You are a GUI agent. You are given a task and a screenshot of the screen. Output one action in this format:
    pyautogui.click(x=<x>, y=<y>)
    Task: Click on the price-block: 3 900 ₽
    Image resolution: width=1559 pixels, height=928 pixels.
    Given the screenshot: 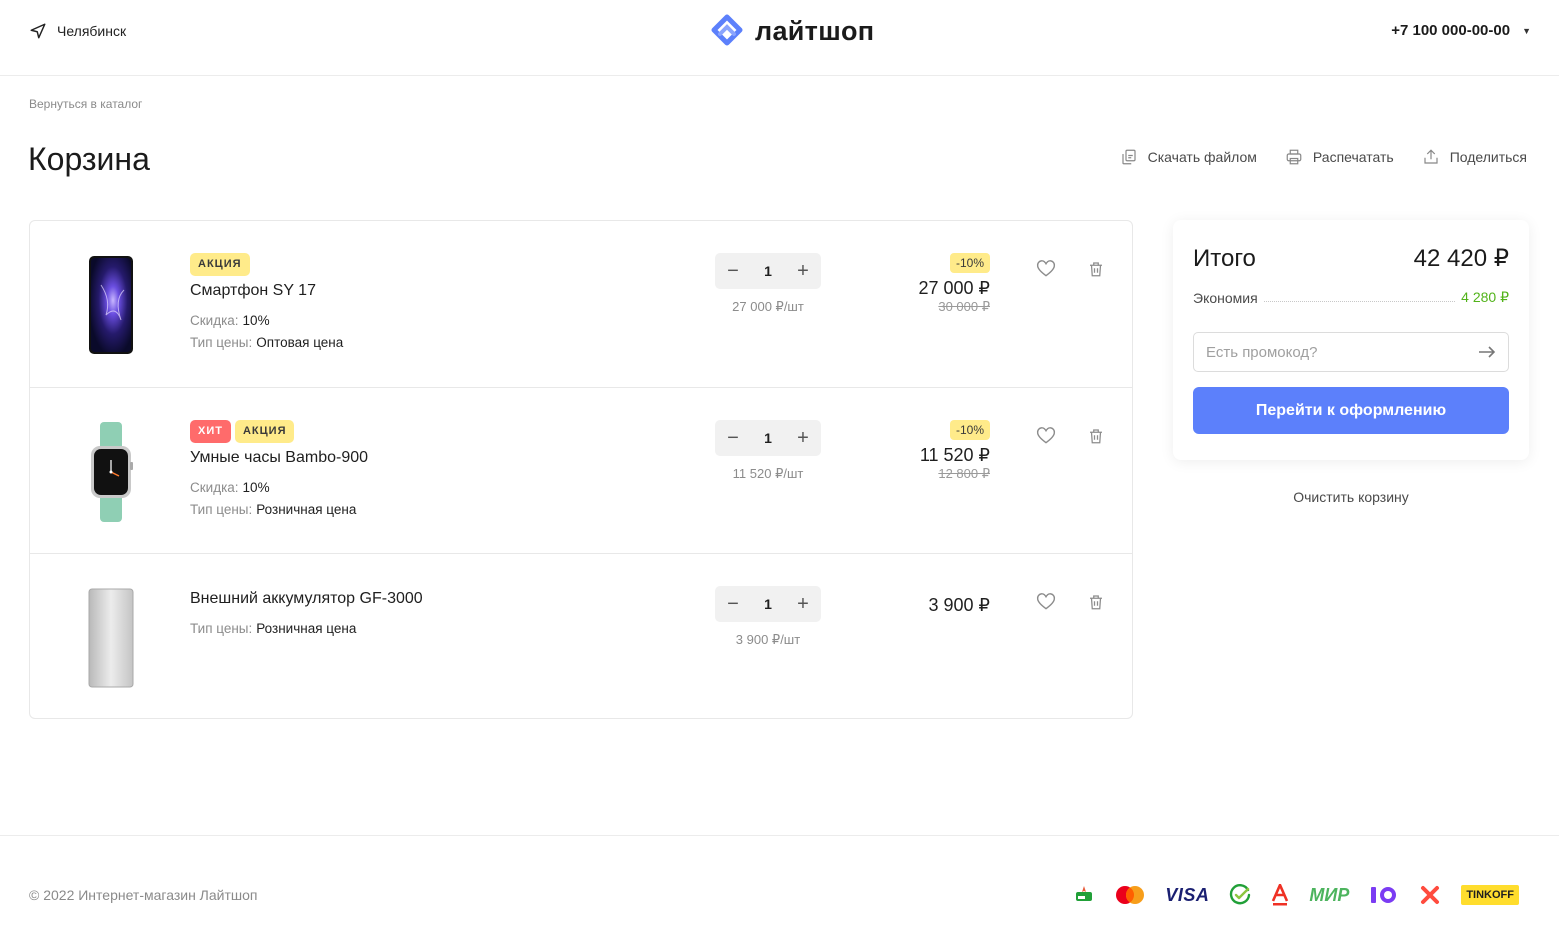 What is the action you would take?
    pyautogui.click(x=960, y=605)
    